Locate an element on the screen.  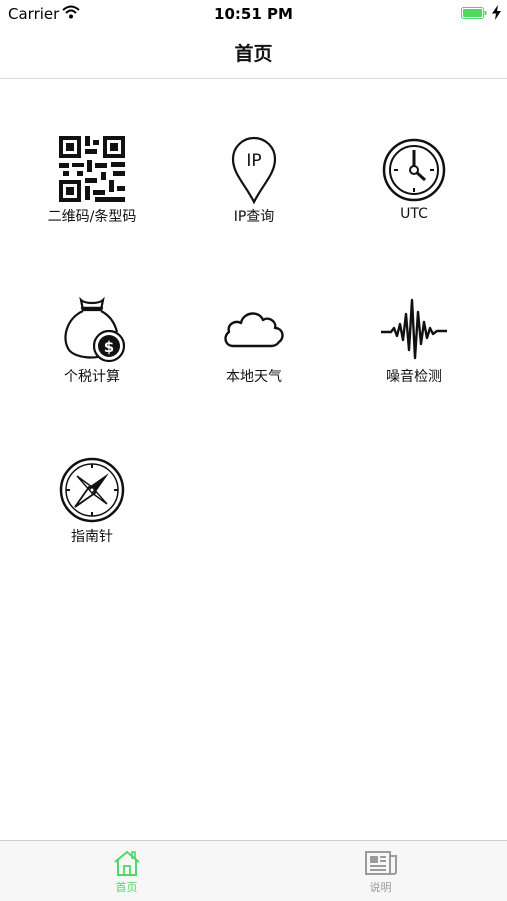
tab-label: 说明 is located at coordinates (380, 887).